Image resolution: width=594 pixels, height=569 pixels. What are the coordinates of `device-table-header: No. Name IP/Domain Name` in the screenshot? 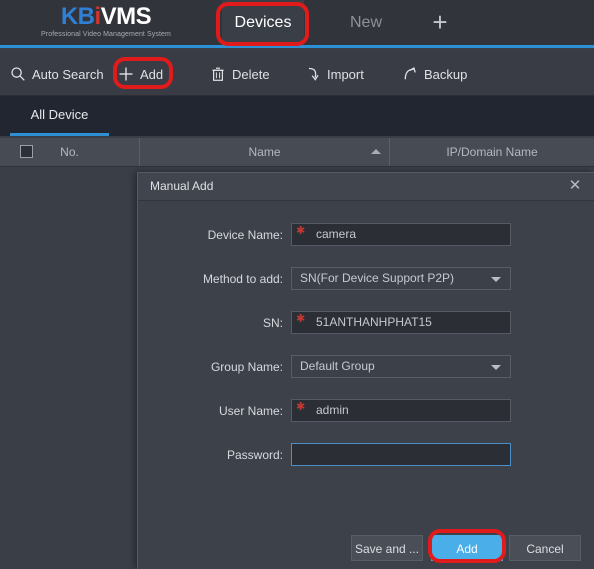 It's located at (297, 152).